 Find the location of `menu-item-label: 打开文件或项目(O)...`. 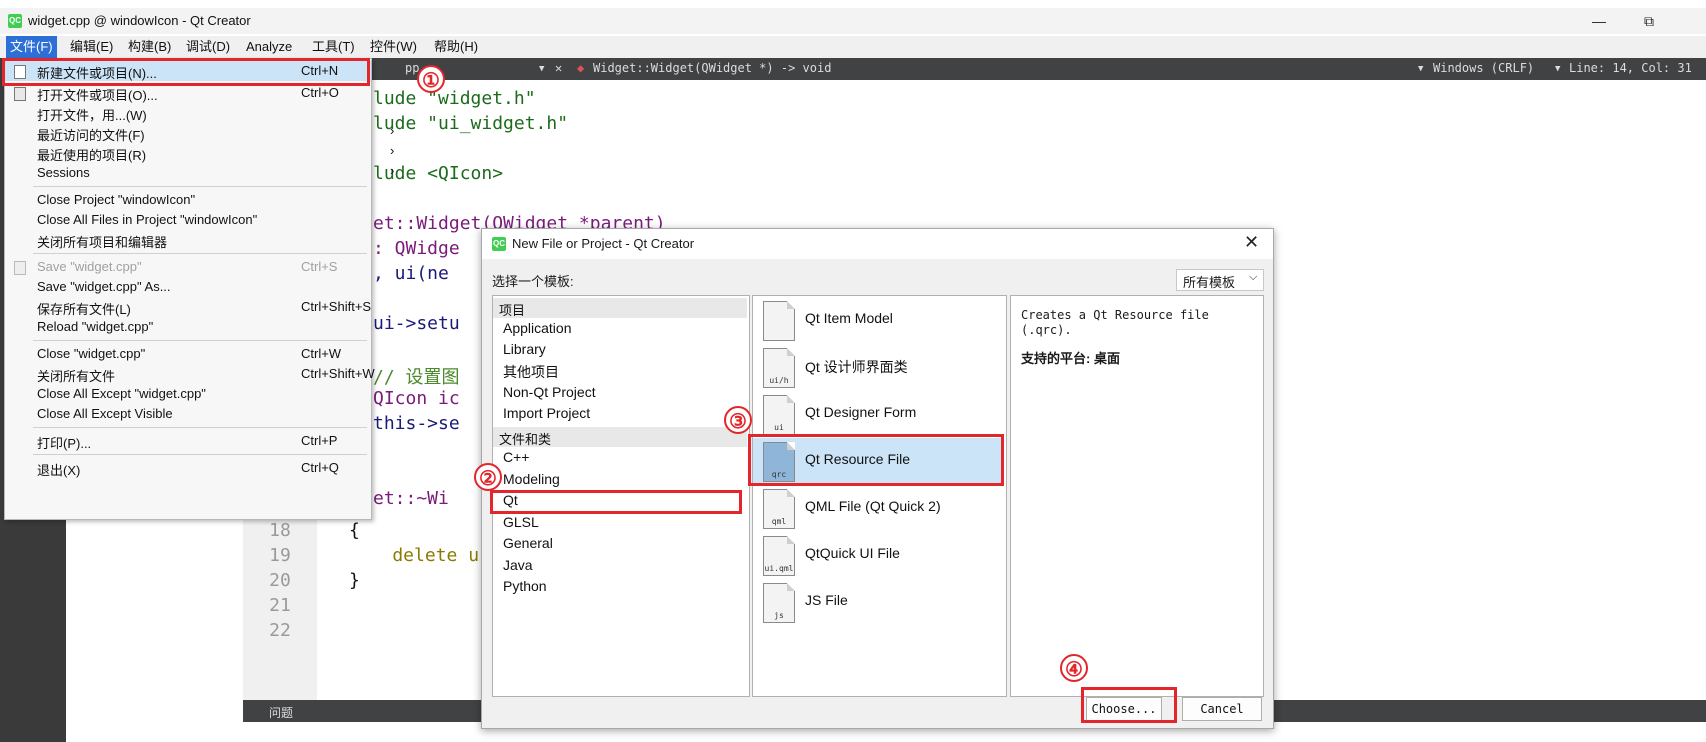

menu-item-label: 打开文件或项目(O)... is located at coordinates (97, 95).